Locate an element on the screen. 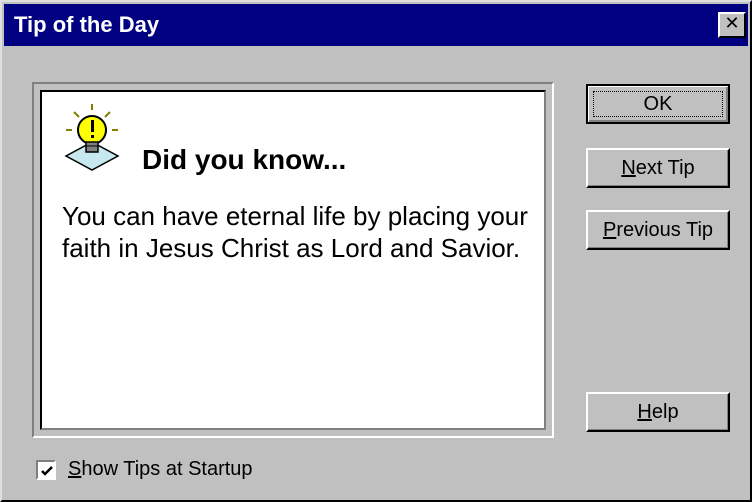 This screenshot has height=502, width=752. checkmark-icon is located at coordinates (47, 471).